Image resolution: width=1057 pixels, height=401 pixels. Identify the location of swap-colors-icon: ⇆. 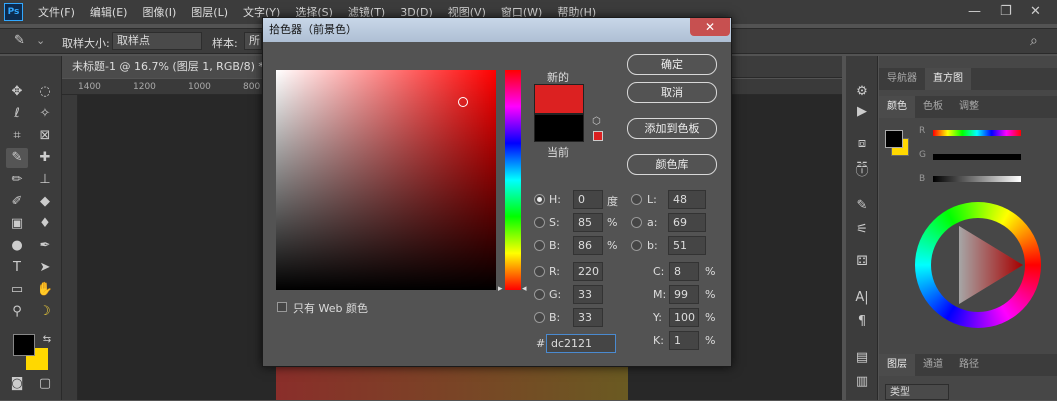
(47, 340).